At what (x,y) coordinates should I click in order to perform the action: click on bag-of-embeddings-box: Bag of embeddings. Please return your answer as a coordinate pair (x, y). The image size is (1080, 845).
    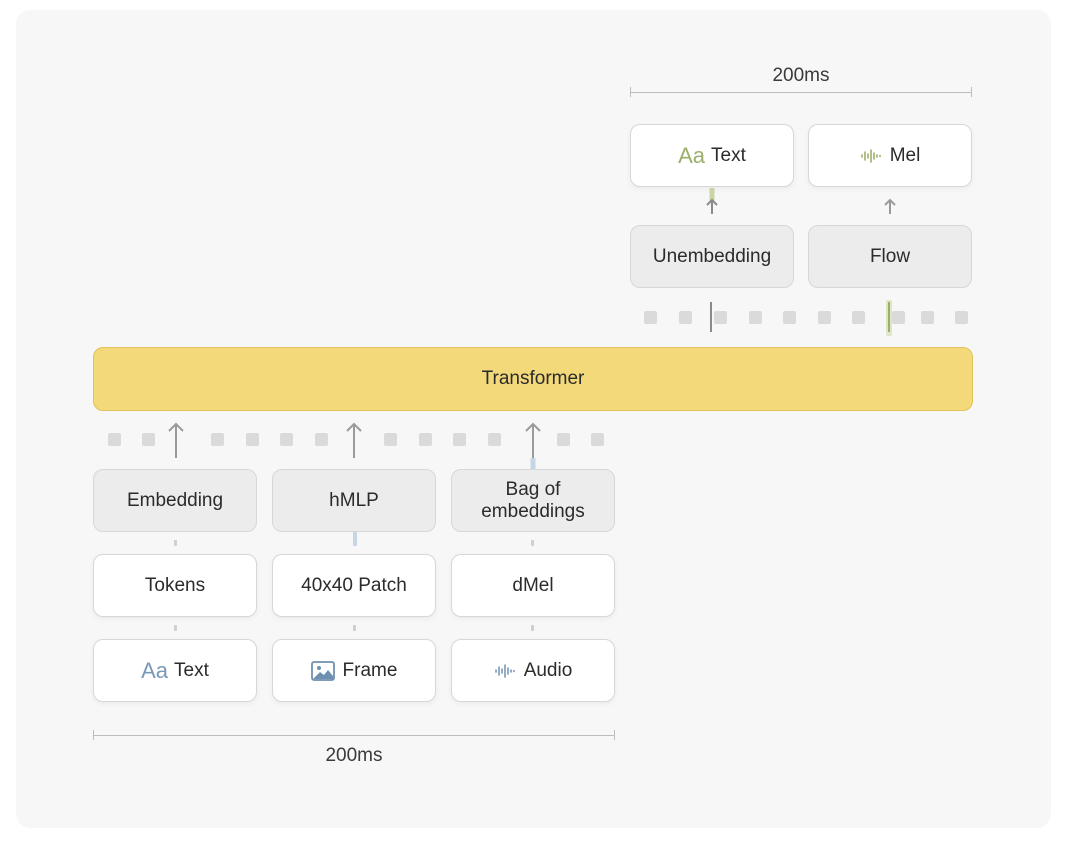
    Looking at the image, I should click on (533, 500).